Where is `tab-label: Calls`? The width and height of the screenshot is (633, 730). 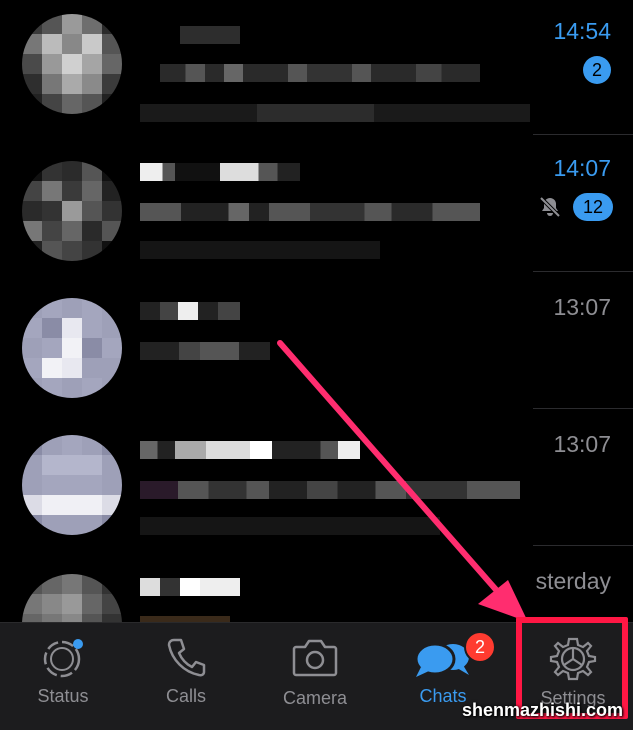 tab-label: Calls is located at coordinates (185, 696).